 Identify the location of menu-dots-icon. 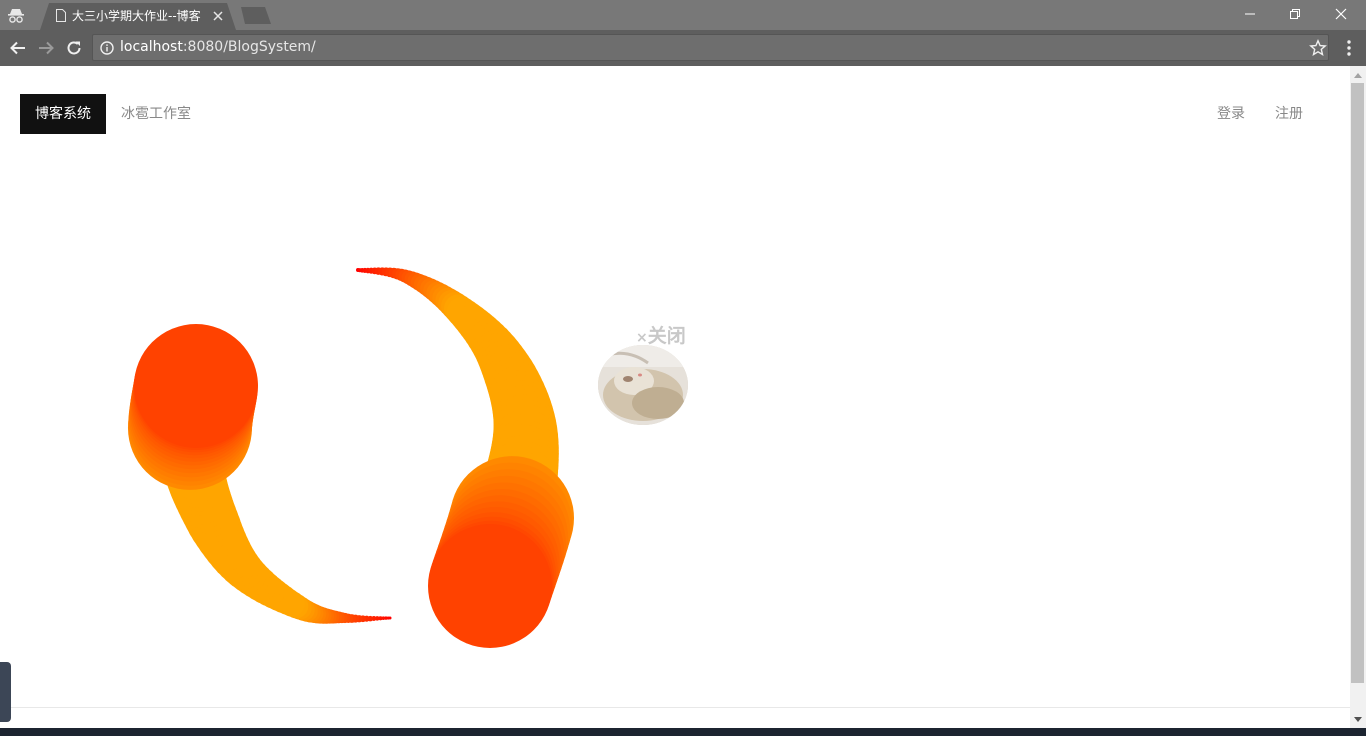
(1349, 48).